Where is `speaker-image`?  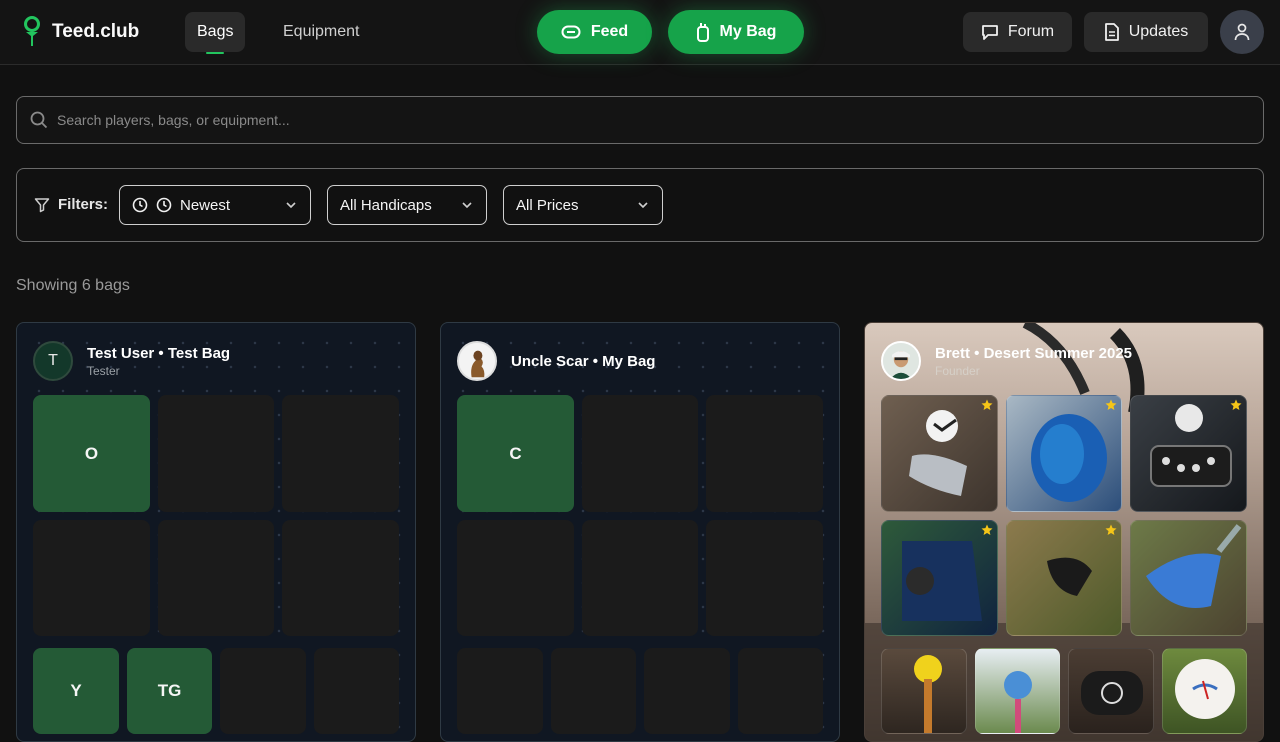 speaker-image is located at coordinates (1112, 693).